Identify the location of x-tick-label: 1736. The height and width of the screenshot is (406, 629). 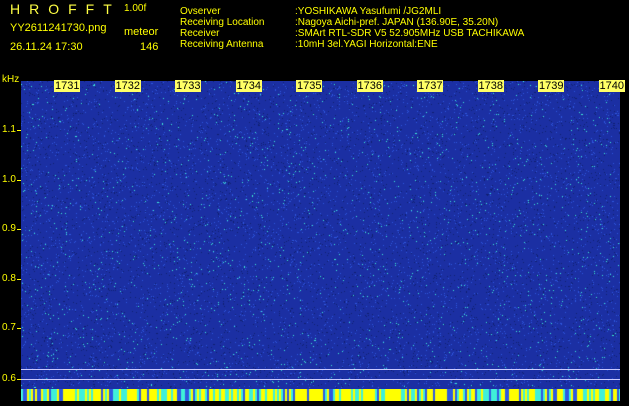
(369, 86).